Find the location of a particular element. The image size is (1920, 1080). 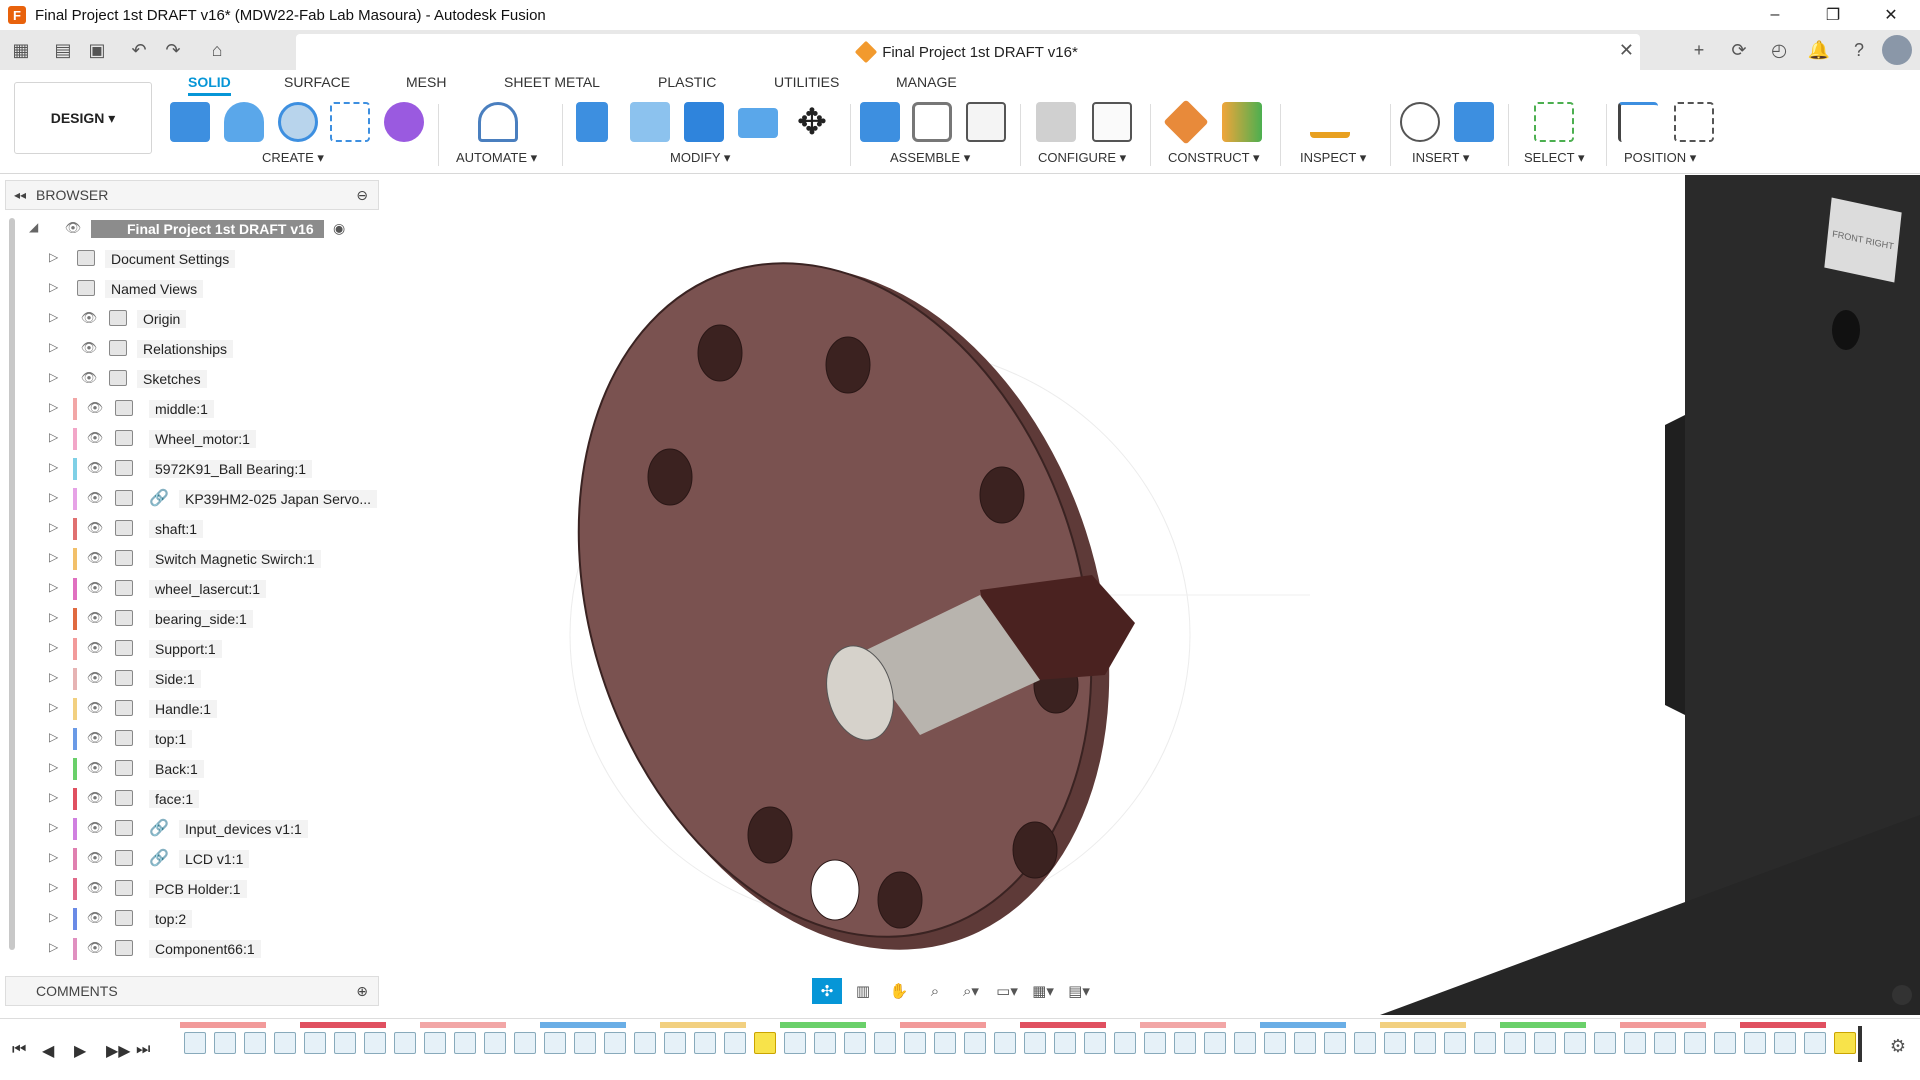

tree-item: ▷ 👁 top:2 is located at coordinates (192, 919).